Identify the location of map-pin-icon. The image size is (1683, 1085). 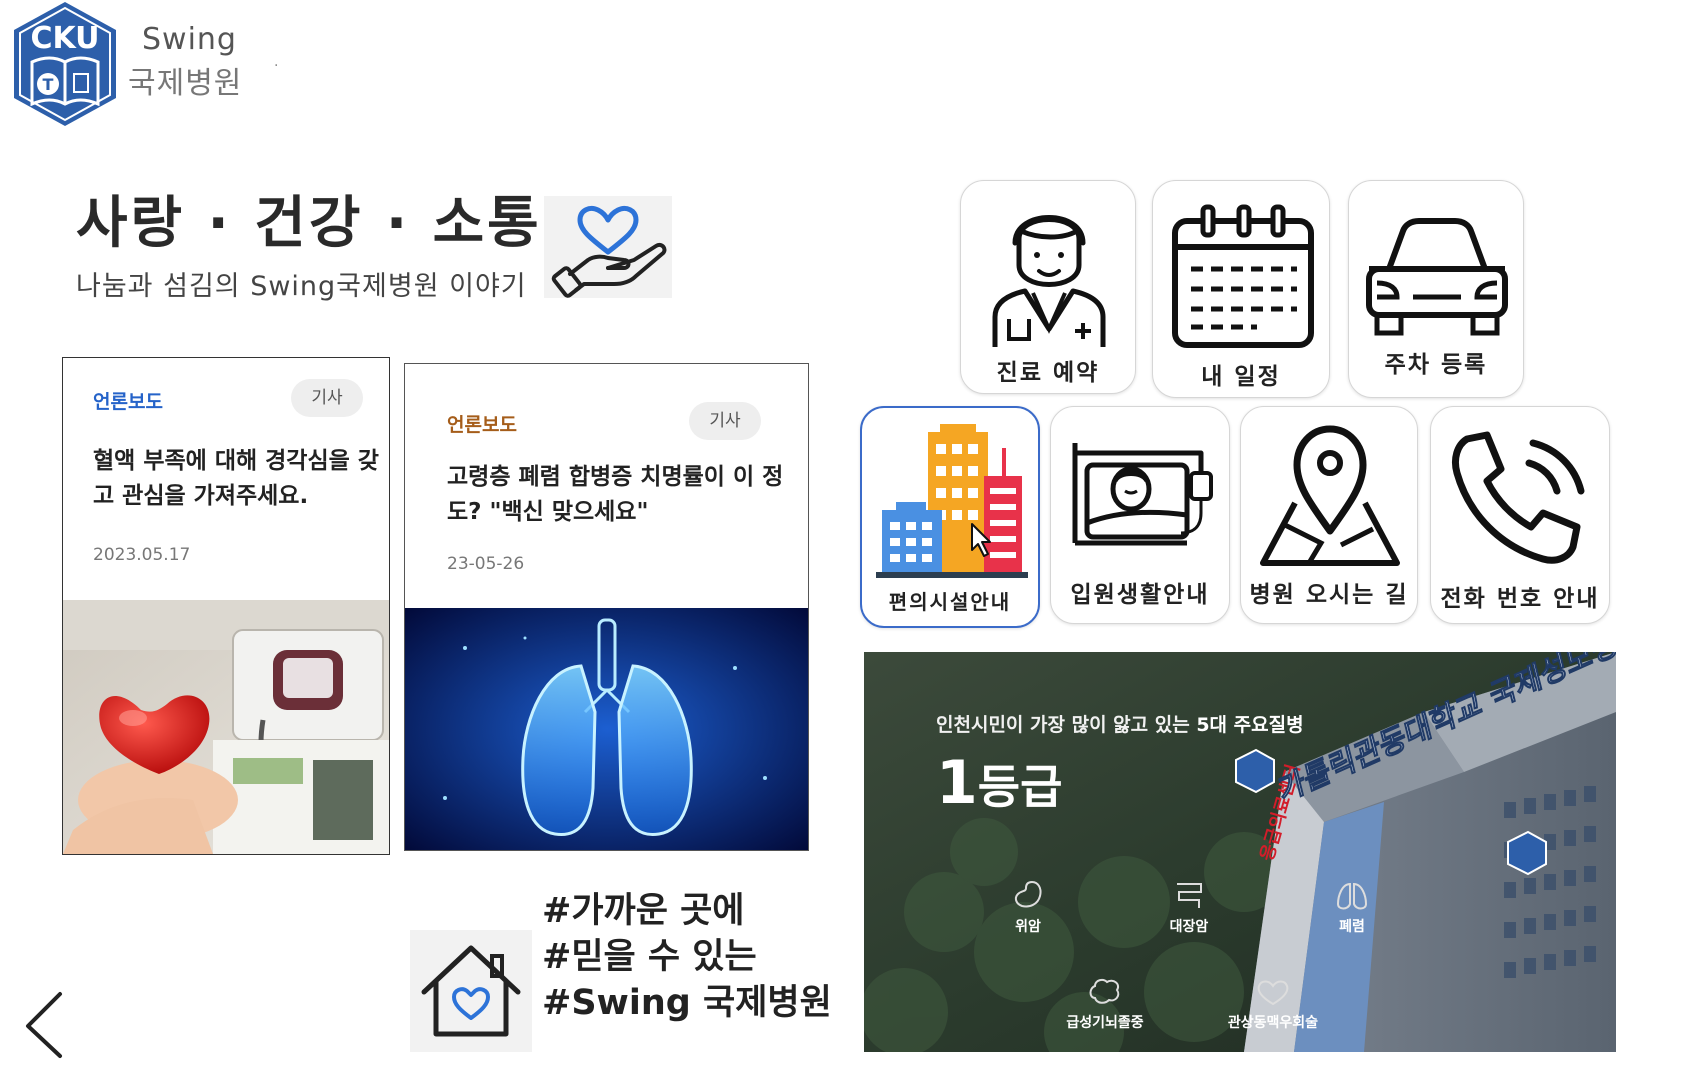
(1330, 495).